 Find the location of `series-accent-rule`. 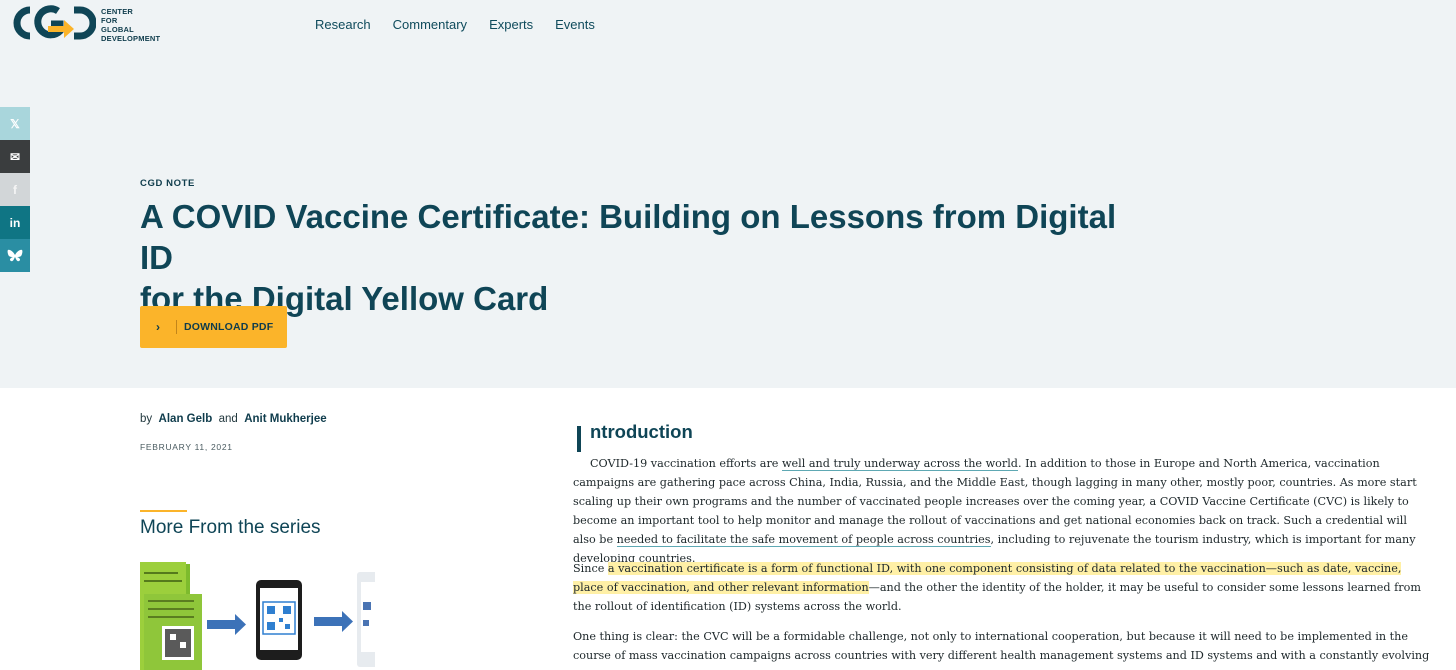

series-accent-rule is located at coordinates (163, 511).